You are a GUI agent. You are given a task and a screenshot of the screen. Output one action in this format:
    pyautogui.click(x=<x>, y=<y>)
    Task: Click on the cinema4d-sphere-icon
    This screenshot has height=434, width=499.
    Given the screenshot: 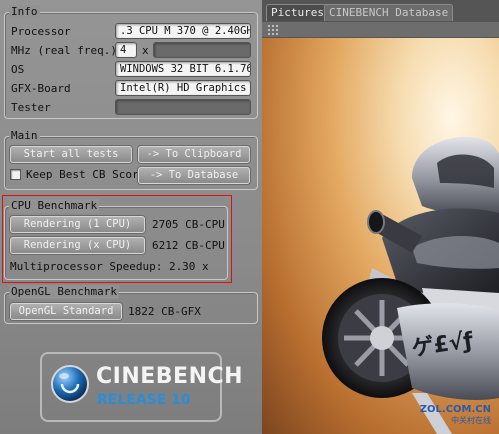 What is the action you would take?
    pyautogui.click(x=70, y=384)
    